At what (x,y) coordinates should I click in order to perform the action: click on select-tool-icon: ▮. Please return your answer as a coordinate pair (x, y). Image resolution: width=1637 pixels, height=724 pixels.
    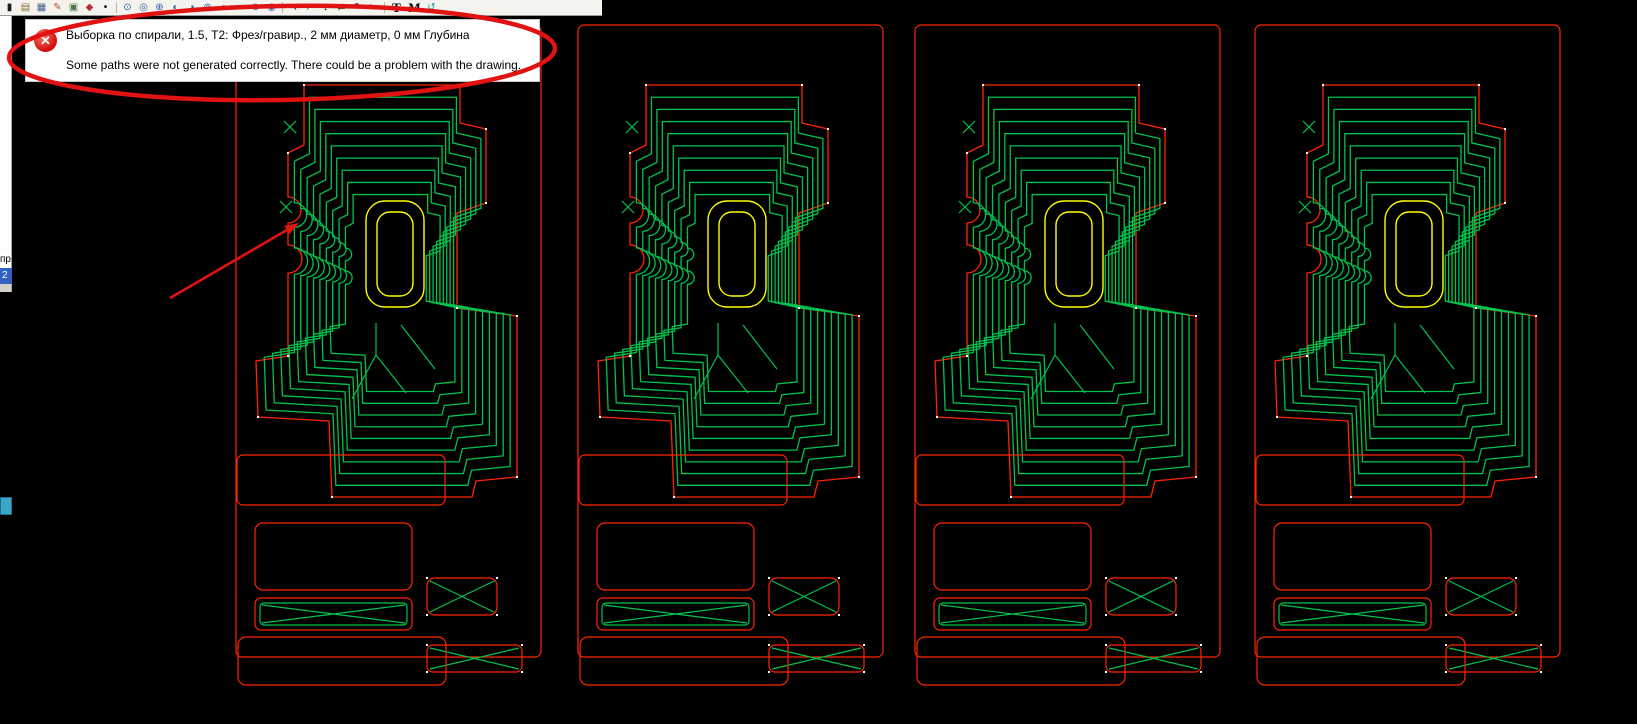
    Looking at the image, I should click on (9, 7).